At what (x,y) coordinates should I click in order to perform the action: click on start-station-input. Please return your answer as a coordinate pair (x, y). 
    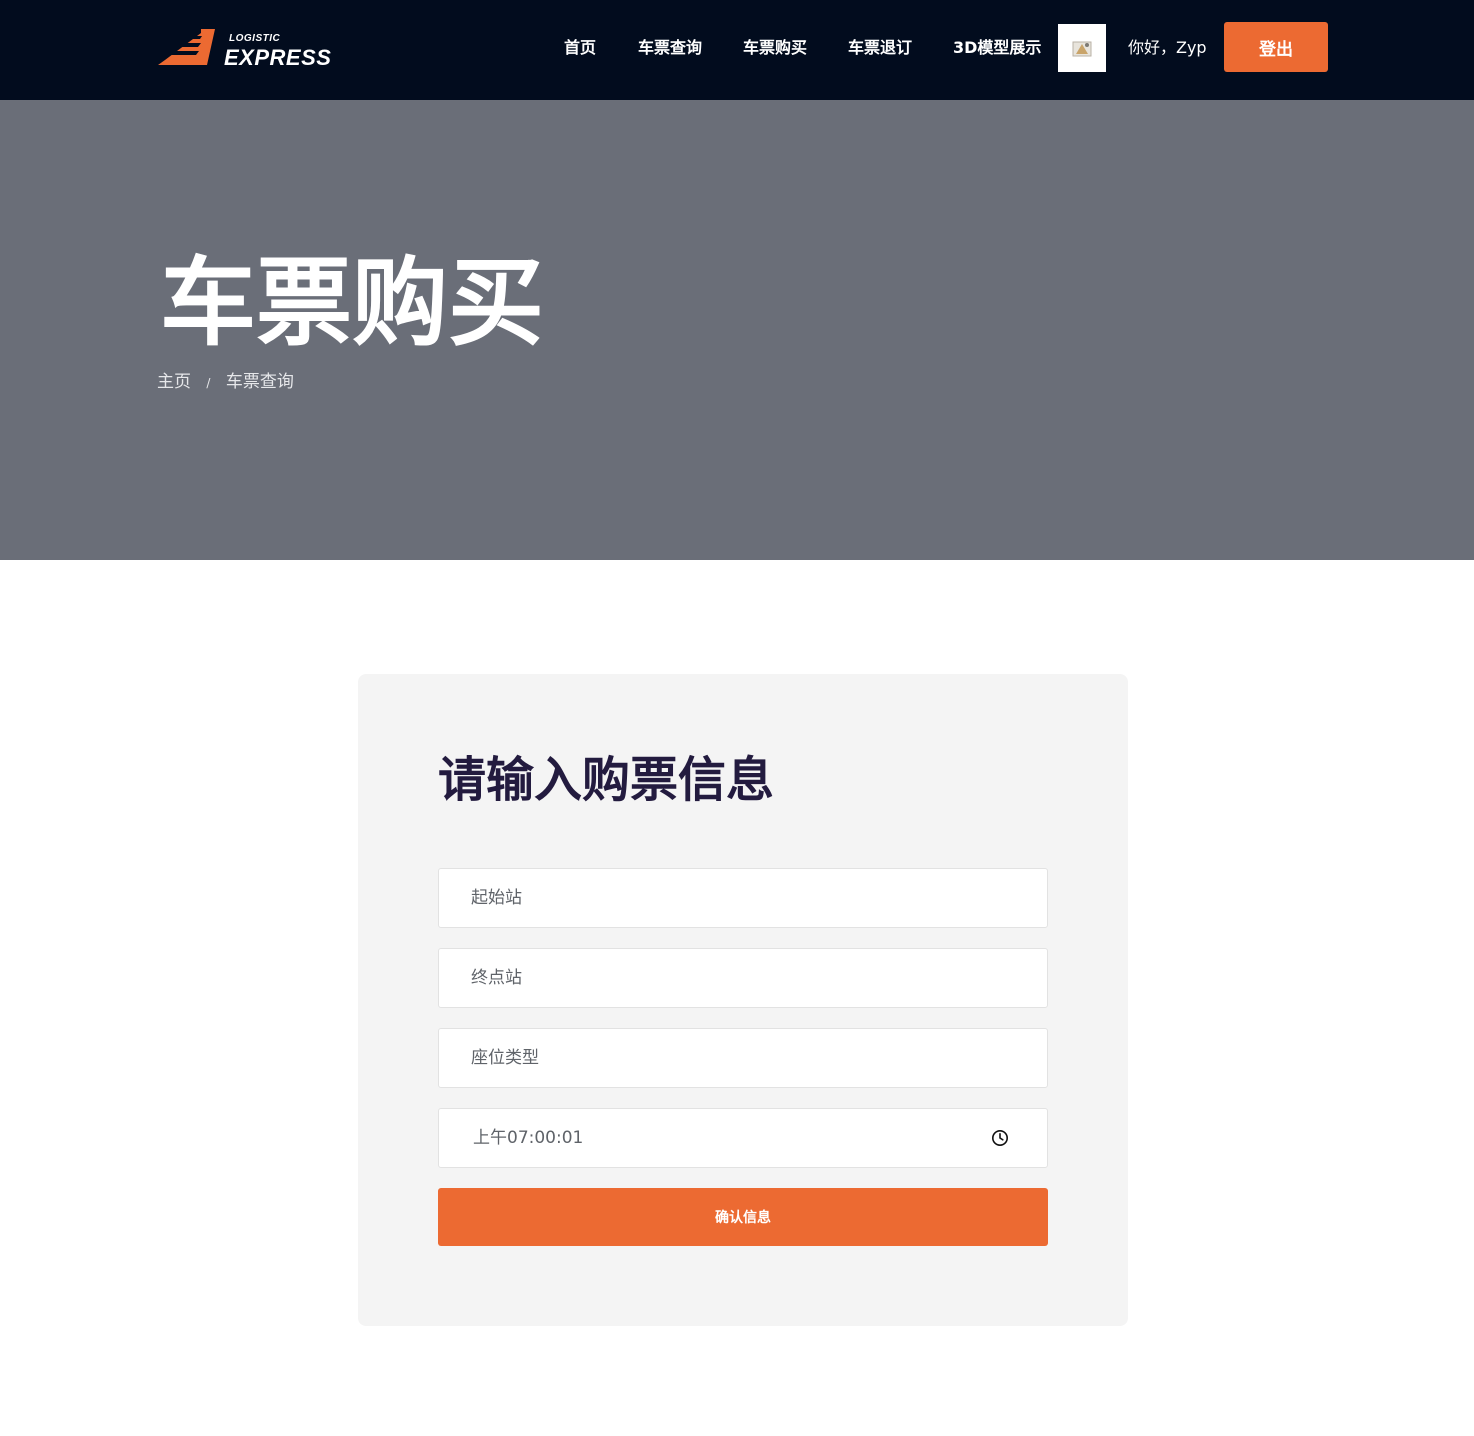
    Looking at the image, I should click on (743, 898).